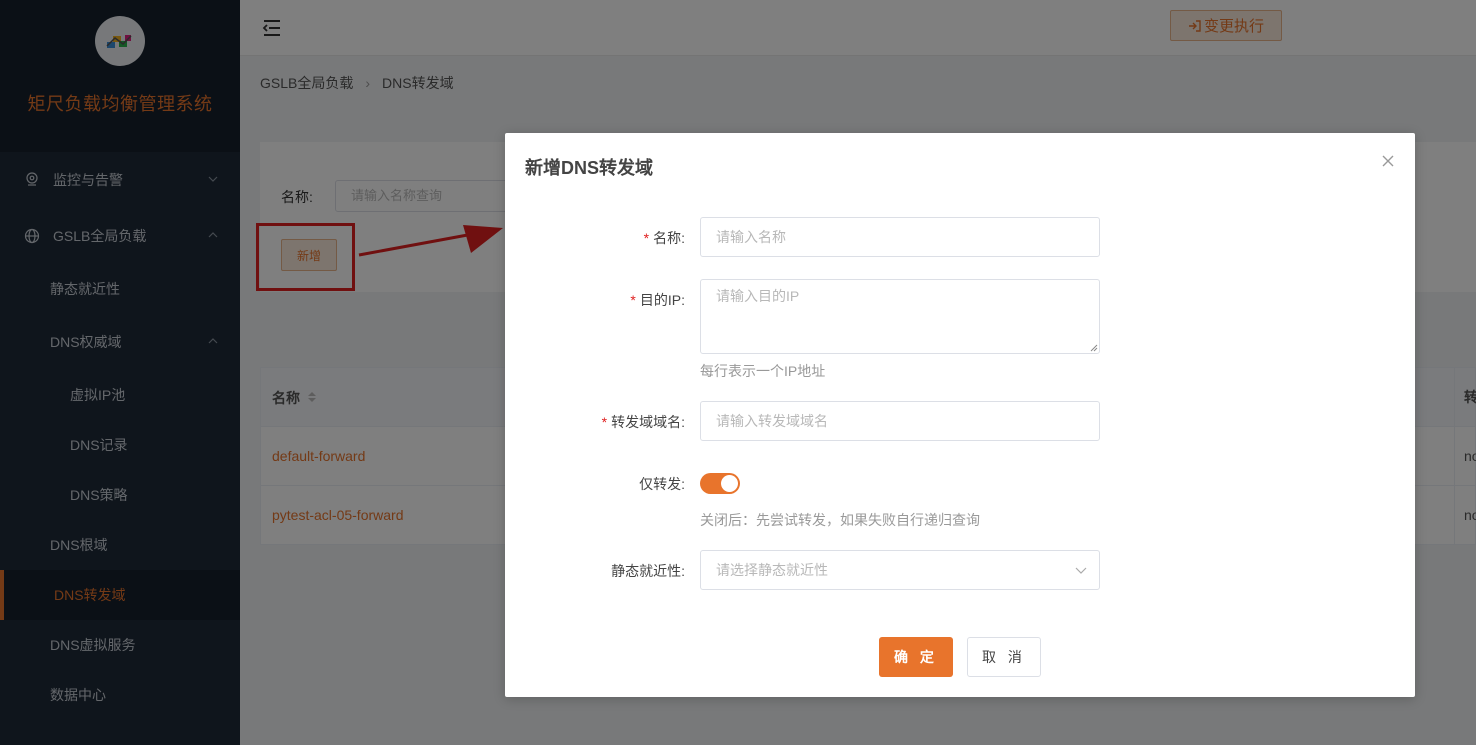 This screenshot has height=745, width=1476. I want to click on cancel-button: 取 消, so click(1004, 657).